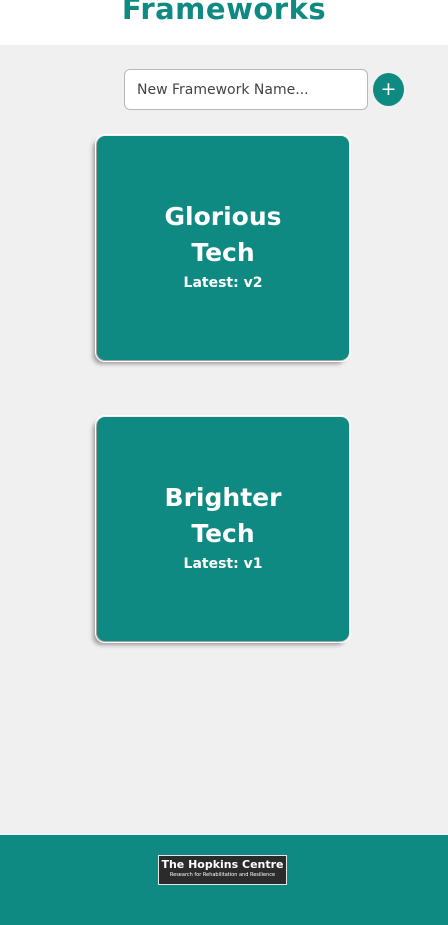  Describe the element at coordinates (223, 515) in the screenshot. I see `framework-name: Brighter Tech` at that location.